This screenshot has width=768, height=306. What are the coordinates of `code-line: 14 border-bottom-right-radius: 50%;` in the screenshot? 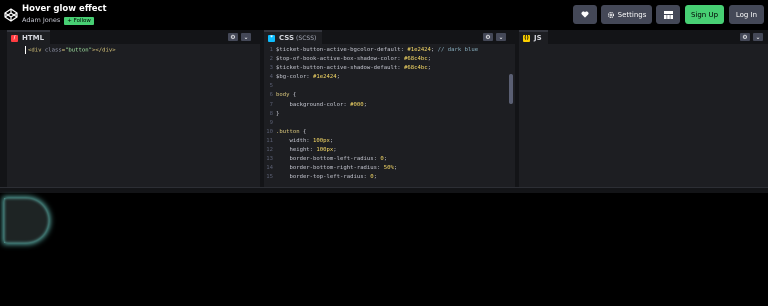 It's located at (389, 168).